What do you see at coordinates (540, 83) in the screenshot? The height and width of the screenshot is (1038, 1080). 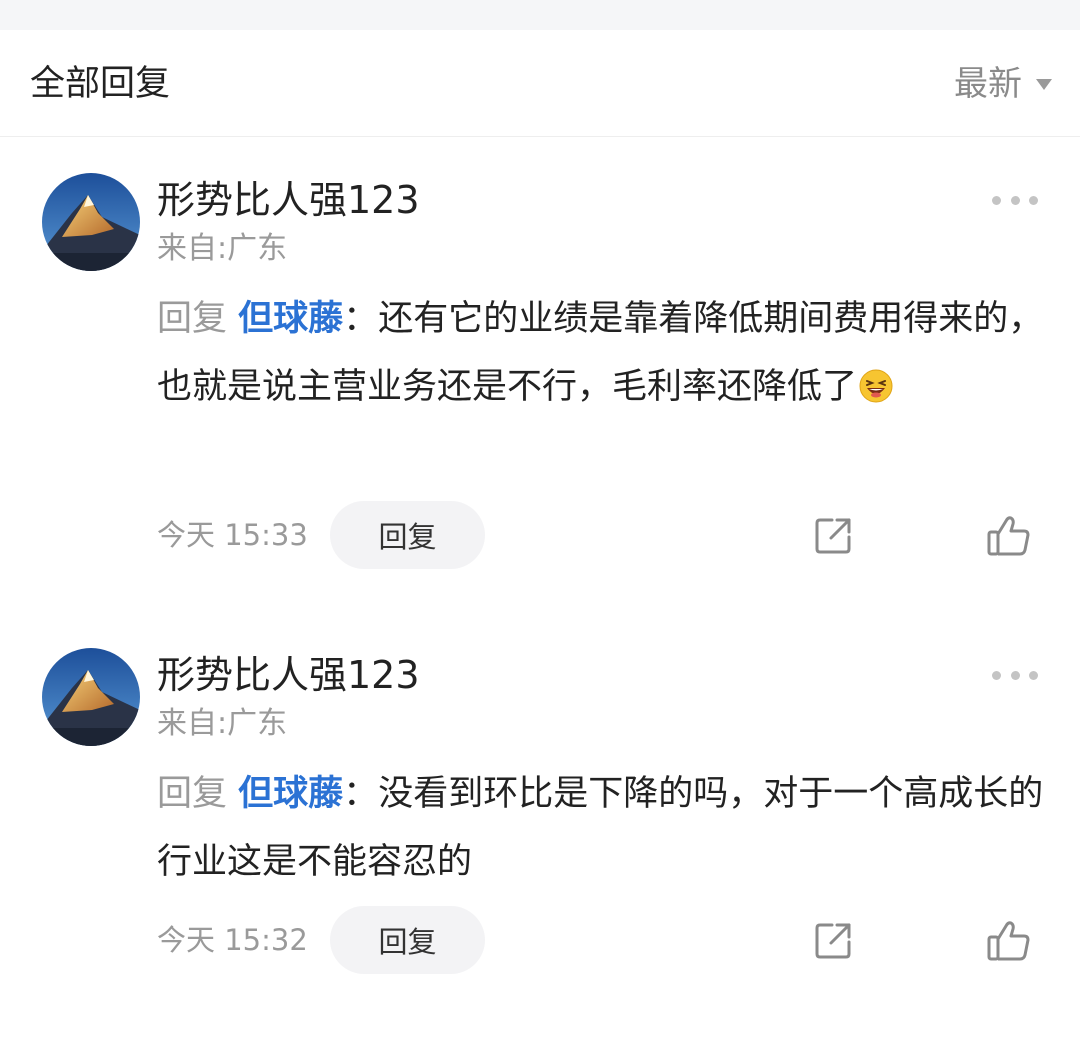 I see `replies-header: 全部回复 最新` at bounding box center [540, 83].